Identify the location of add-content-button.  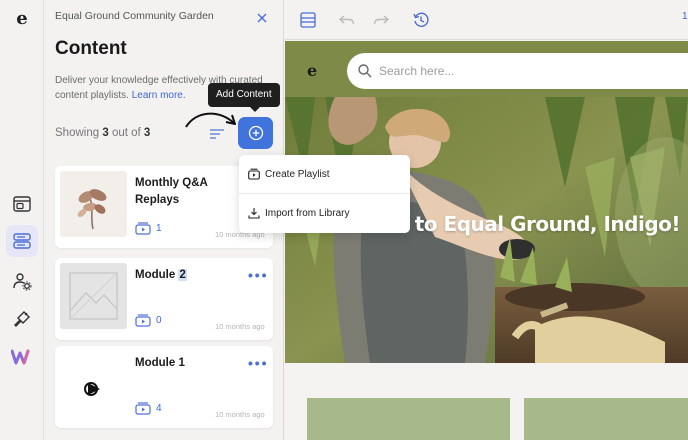
(255, 133).